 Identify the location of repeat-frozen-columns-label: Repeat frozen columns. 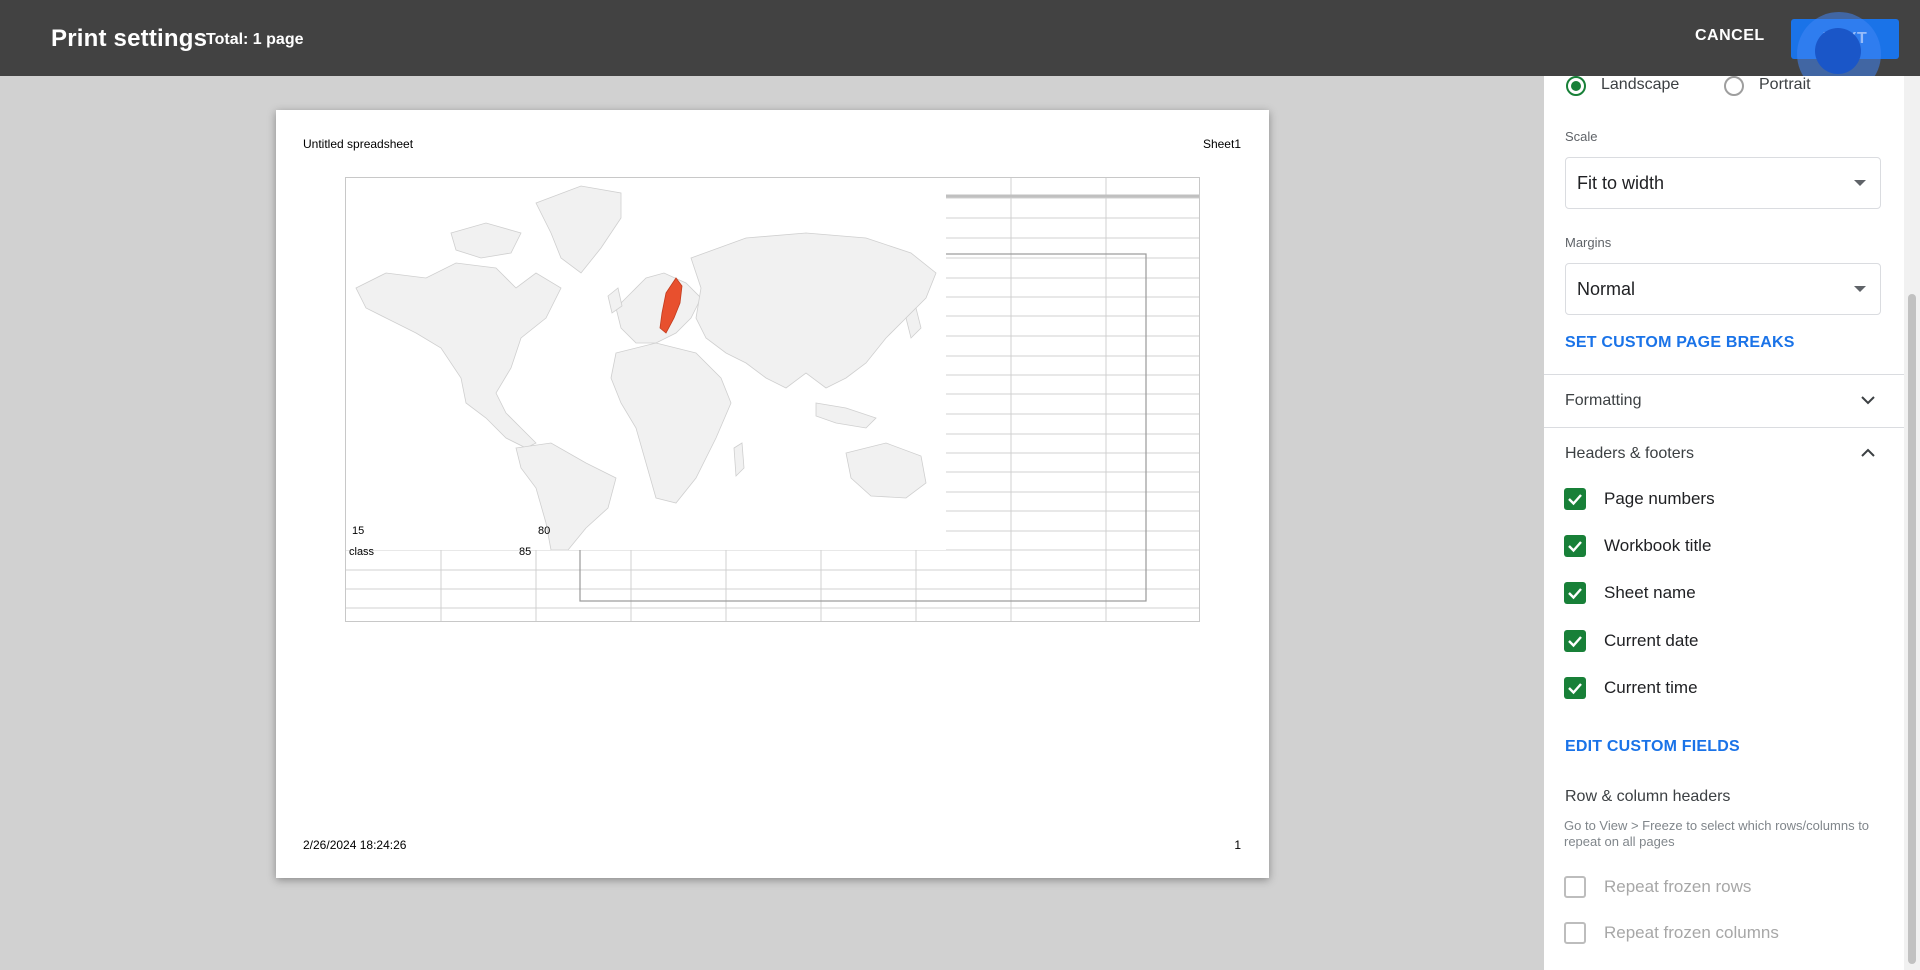
(1691, 932).